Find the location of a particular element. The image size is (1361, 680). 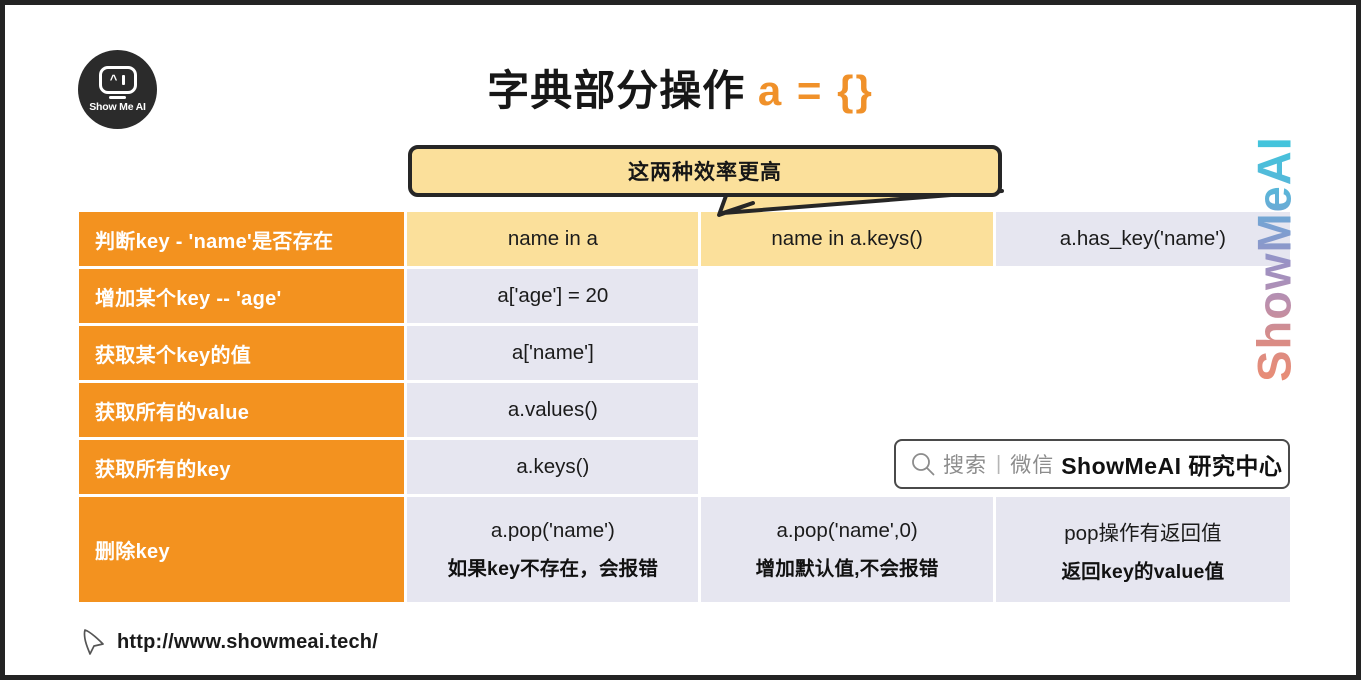

vertical-watermark-text: ShowMeAI is located at coordinates (1274, 259).